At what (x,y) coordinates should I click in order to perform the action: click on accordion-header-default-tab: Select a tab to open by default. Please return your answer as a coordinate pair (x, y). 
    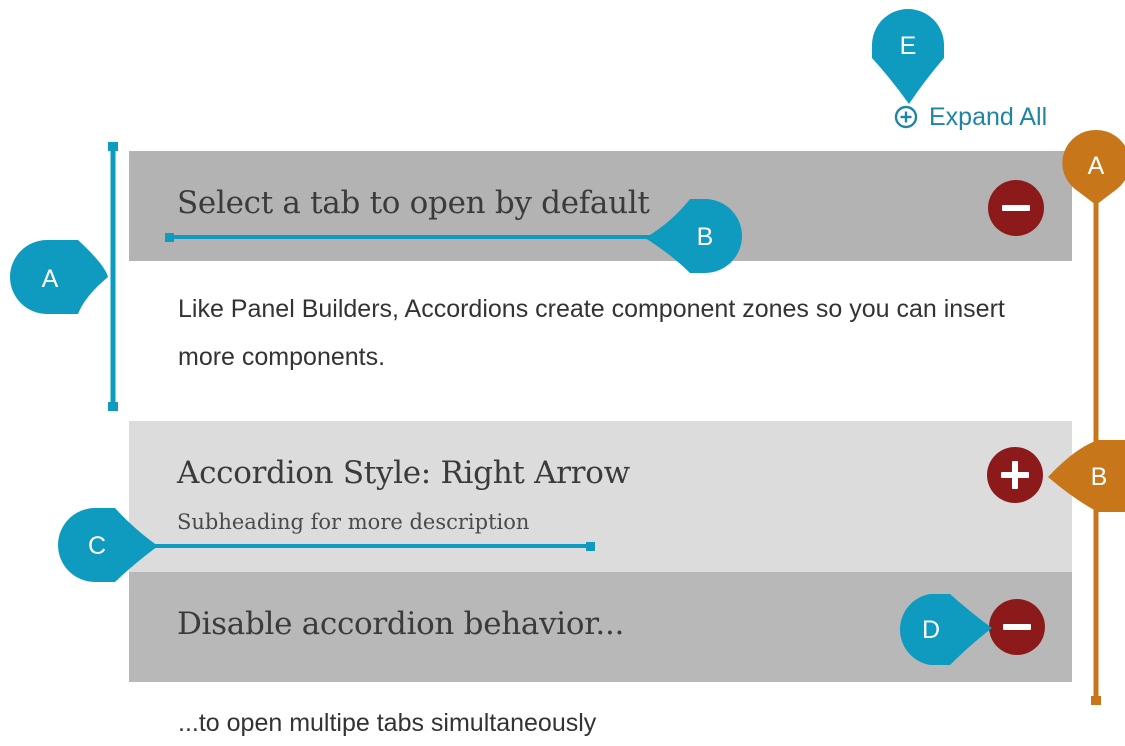
    Looking at the image, I should click on (600, 206).